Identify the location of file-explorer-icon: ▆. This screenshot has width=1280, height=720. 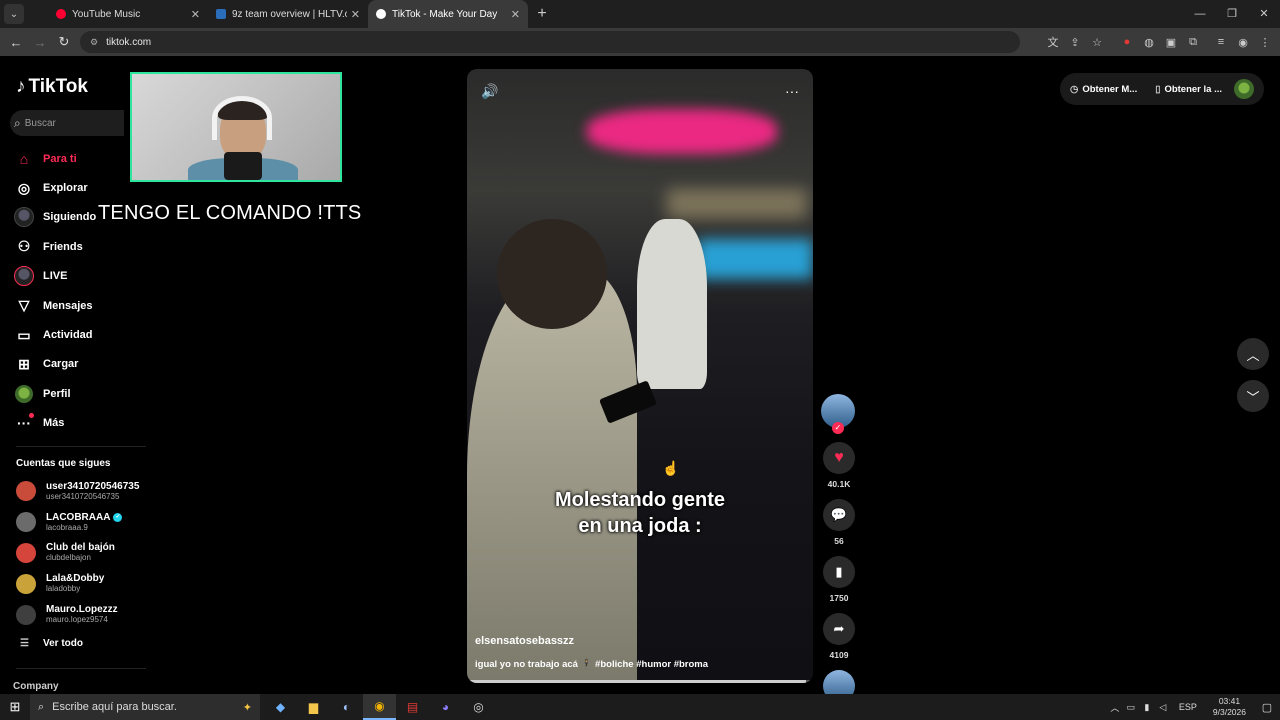
(313, 707).